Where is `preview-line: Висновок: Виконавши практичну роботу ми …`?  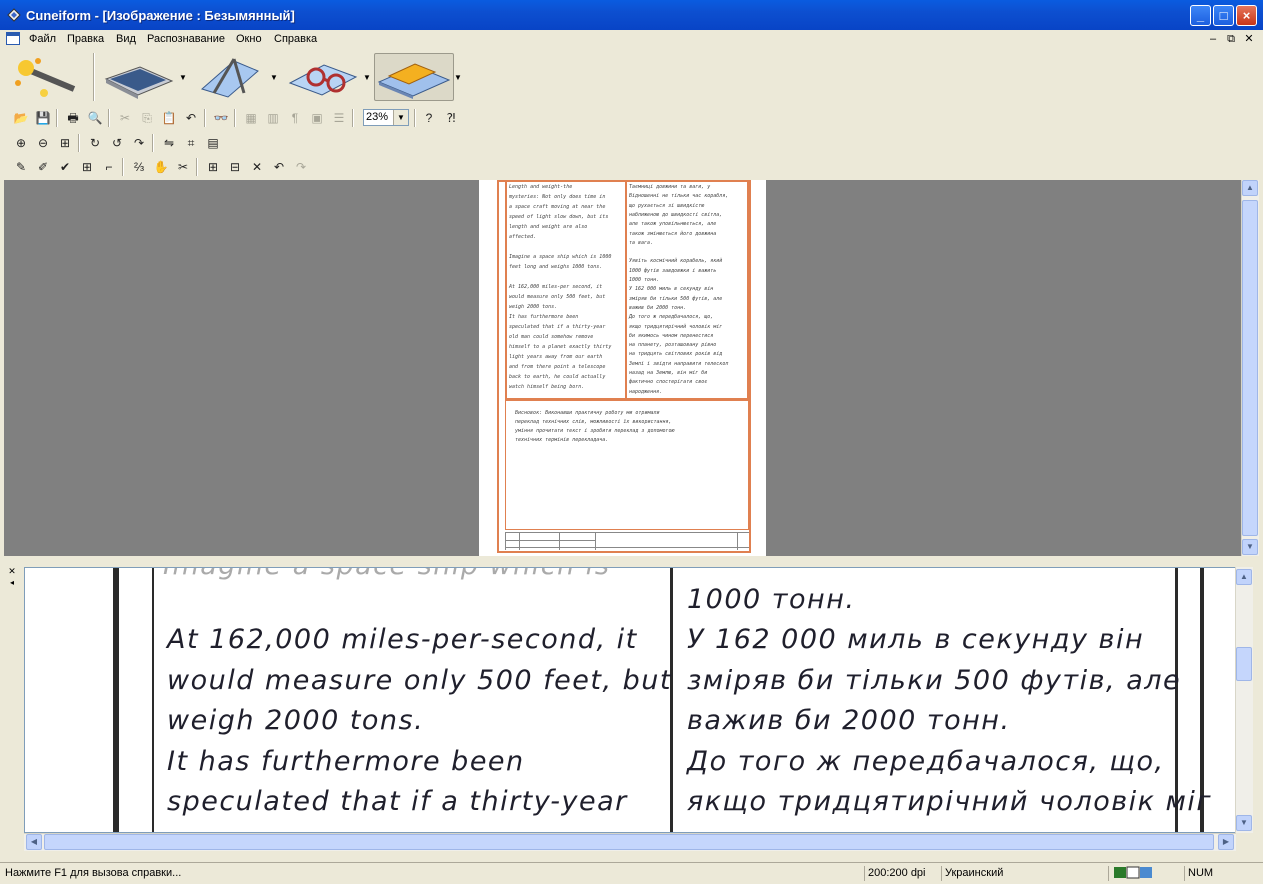
preview-line: Висновок: Виконавши практичну роботу ми … is located at coordinates (587, 413).